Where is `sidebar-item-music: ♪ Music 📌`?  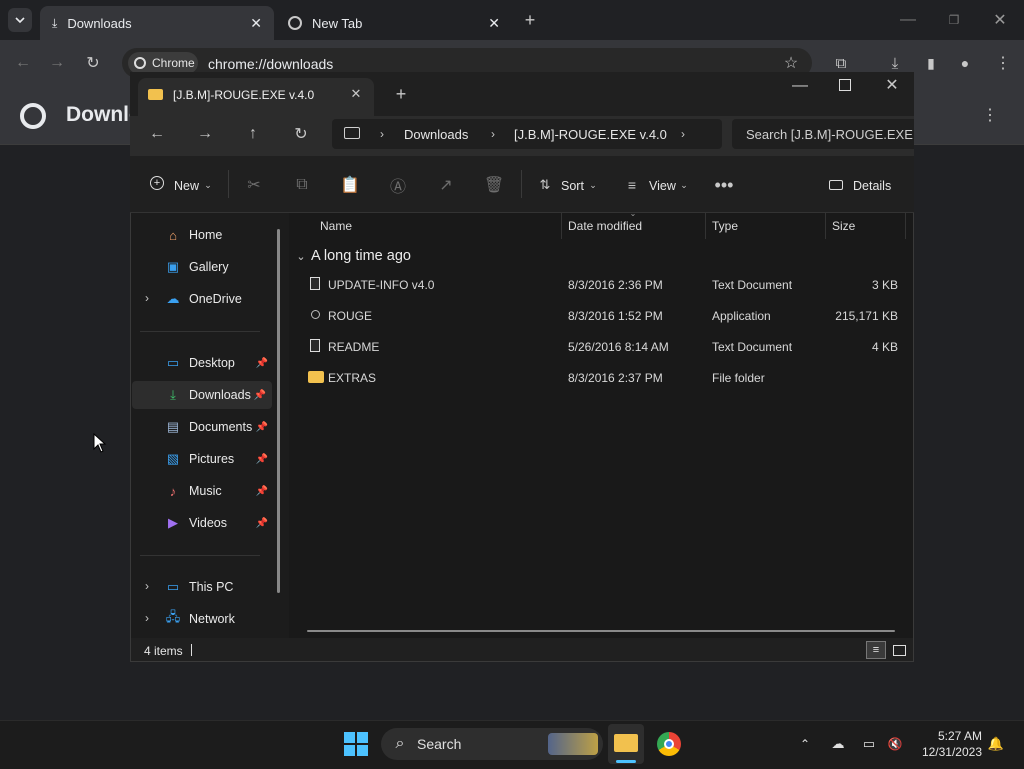 sidebar-item-music: ♪ Music 📌 is located at coordinates (203, 491).